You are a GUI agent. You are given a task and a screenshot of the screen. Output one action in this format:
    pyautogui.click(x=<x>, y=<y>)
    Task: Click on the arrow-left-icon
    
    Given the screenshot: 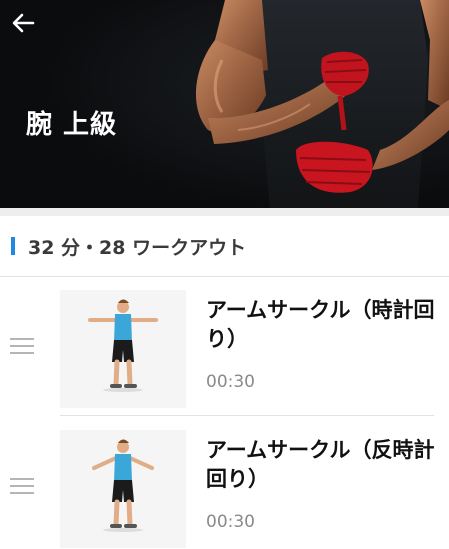 What is the action you would take?
    pyautogui.click(x=23, y=23)
    